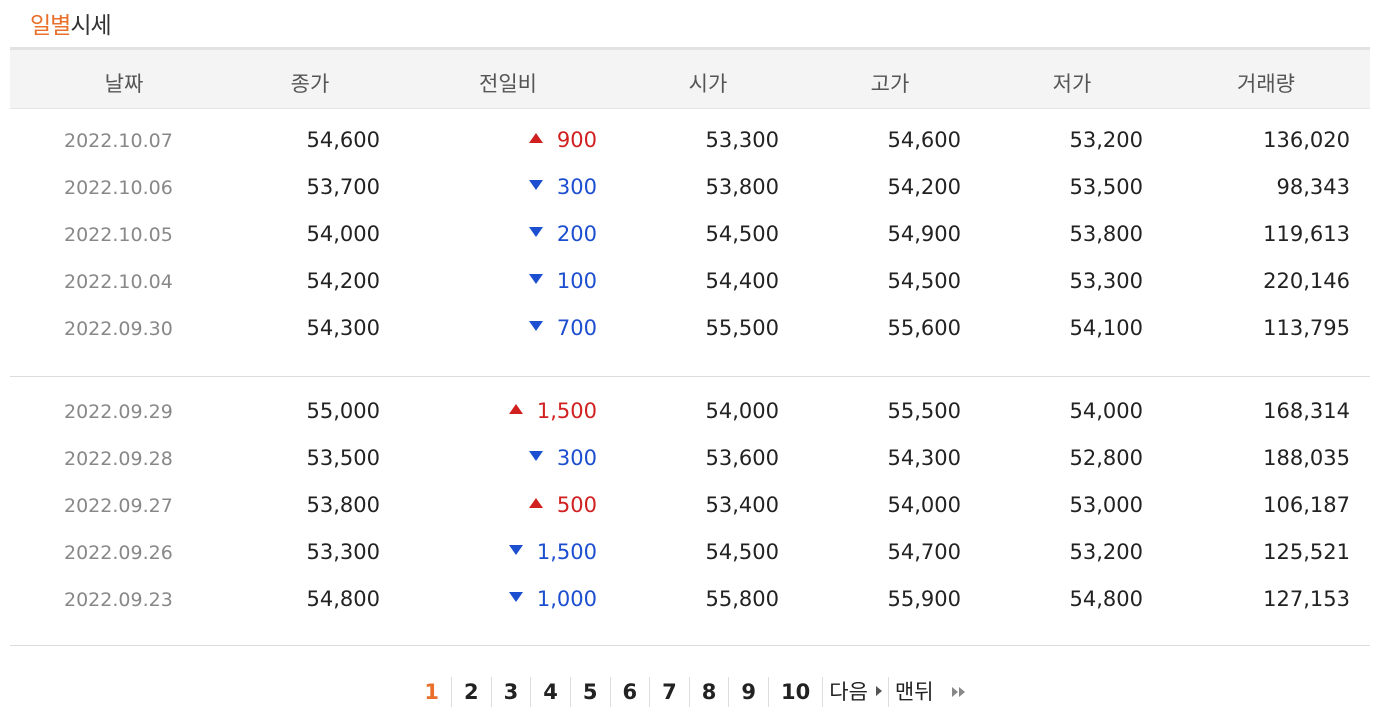 The width and height of the screenshot is (1384, 726). What do you see at coordinates (343, 234) in the screenshot?
I see `cell-close: 54,000` at bounding box center [343, 234].